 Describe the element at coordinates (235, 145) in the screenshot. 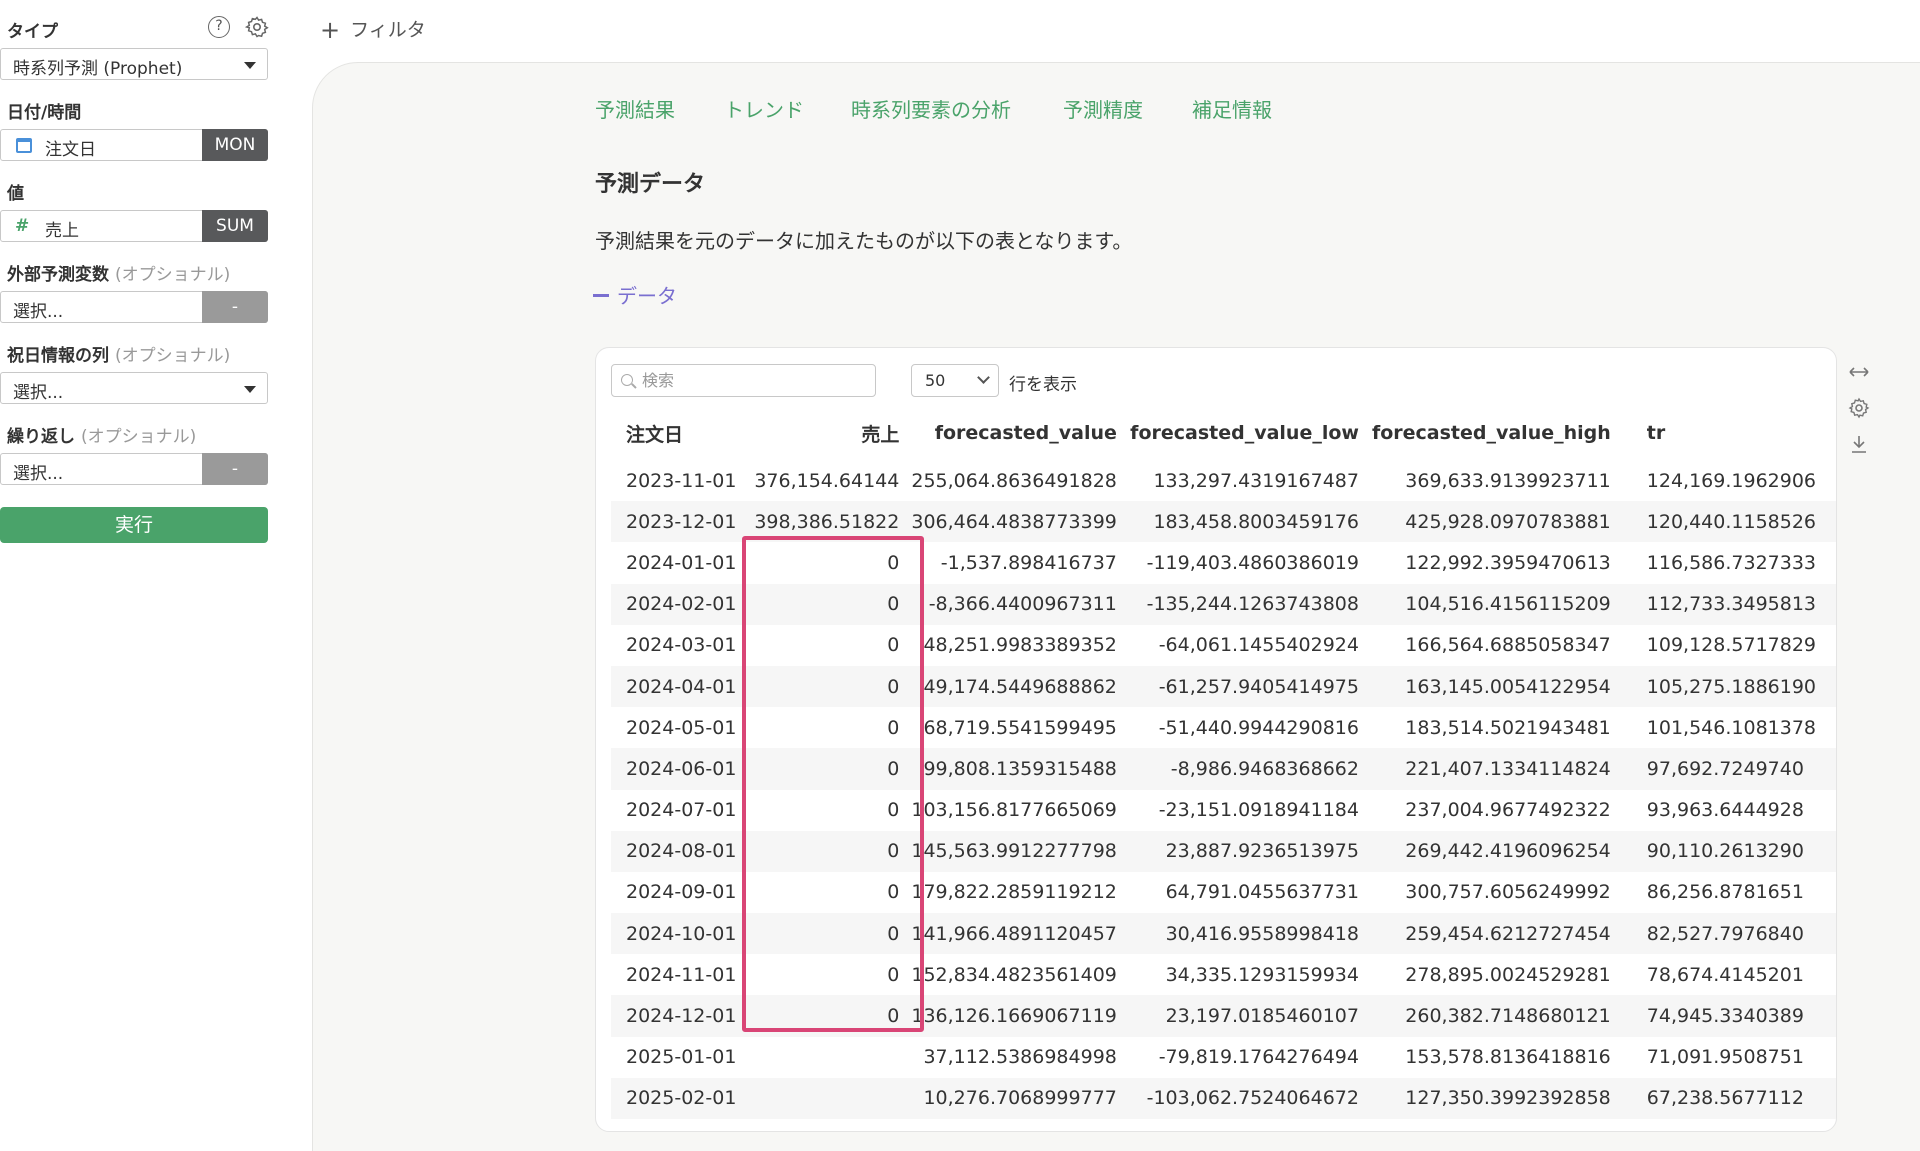

I see `date-unit-tag: MON` at that location.